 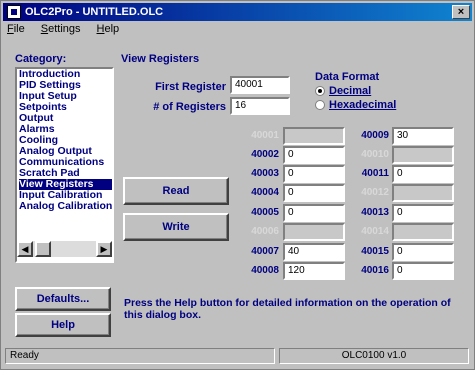 What do you see at coordinates (363, 105) in the screenshot?
I see `hexadecimal-label: Hexadecimal` at bounding box center [363, 105].